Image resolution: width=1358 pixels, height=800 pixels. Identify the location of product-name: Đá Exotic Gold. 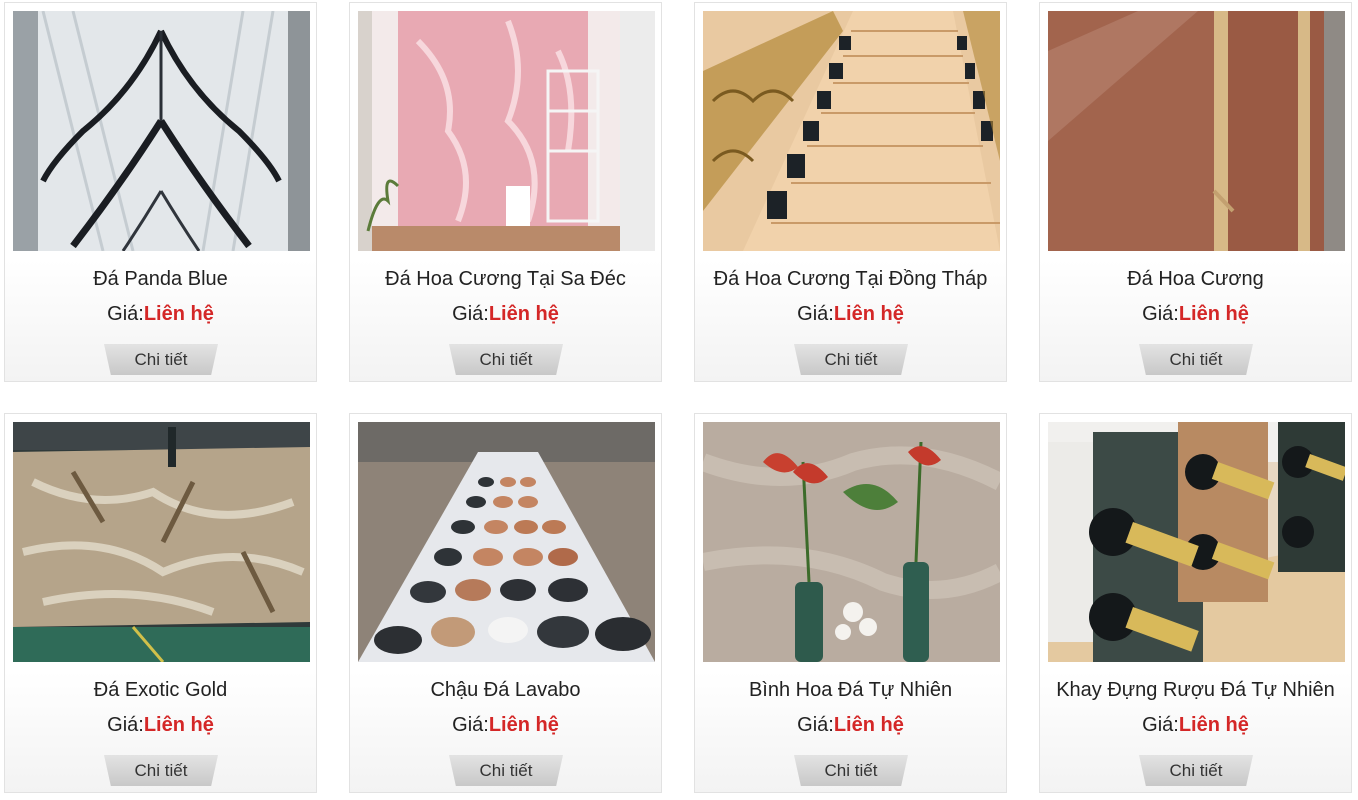
(160, 690).